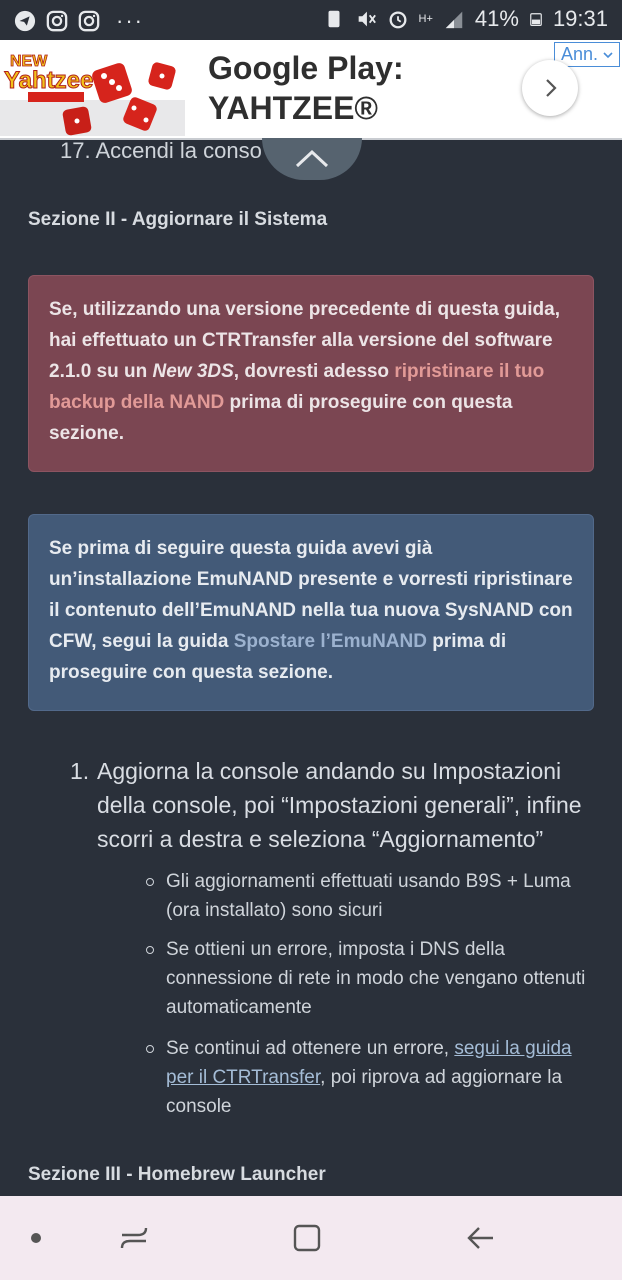 The width and height of the screenshot is (622, 1280). I want to click on ad-title: Google Play: YAHTZEE®, so click(368, 88).